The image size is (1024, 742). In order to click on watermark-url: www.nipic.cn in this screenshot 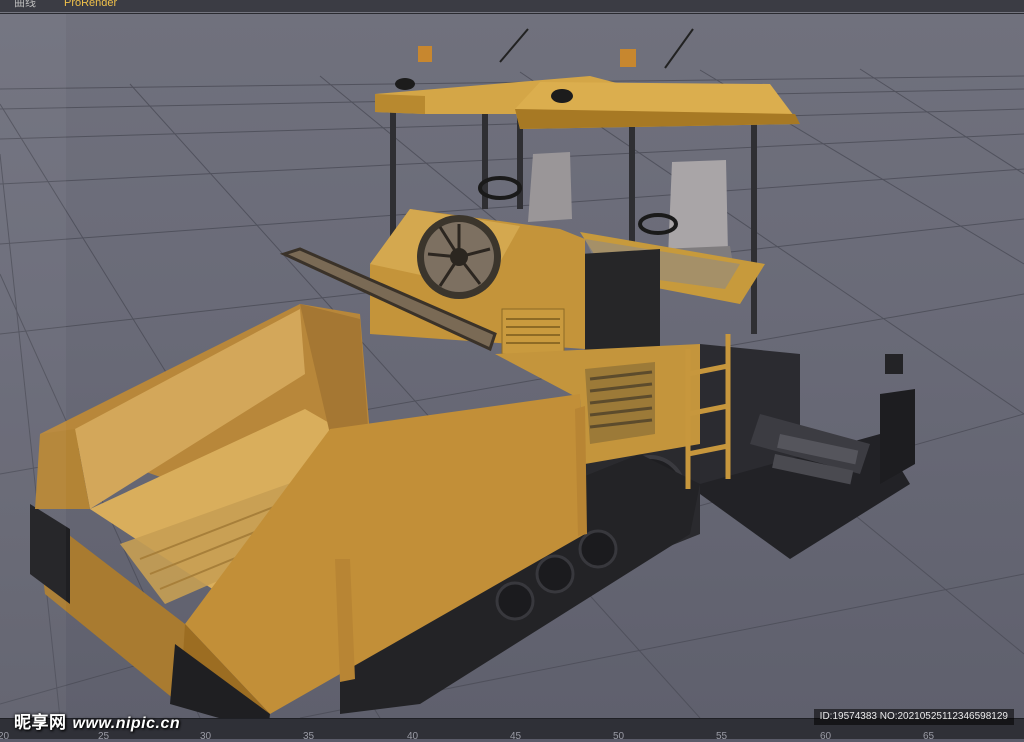, I will do `click(126, 723)`.